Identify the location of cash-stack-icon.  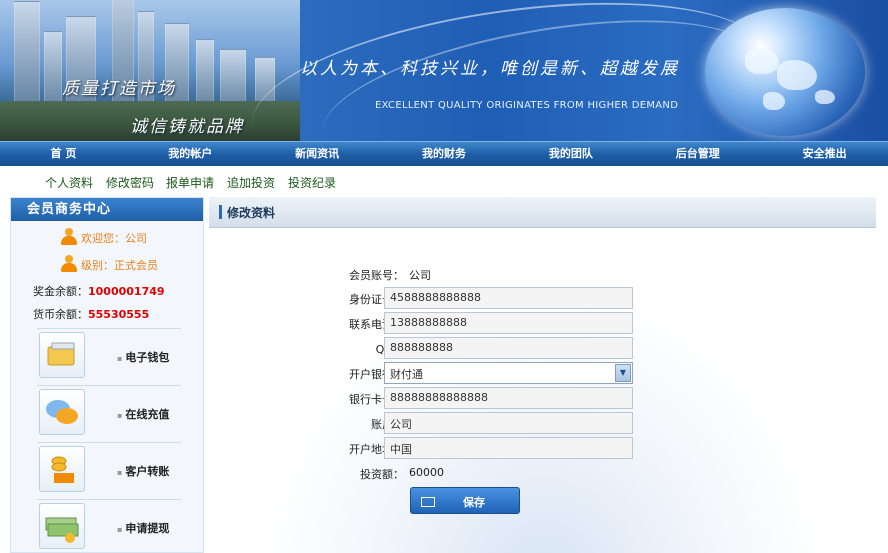
(62, 526).